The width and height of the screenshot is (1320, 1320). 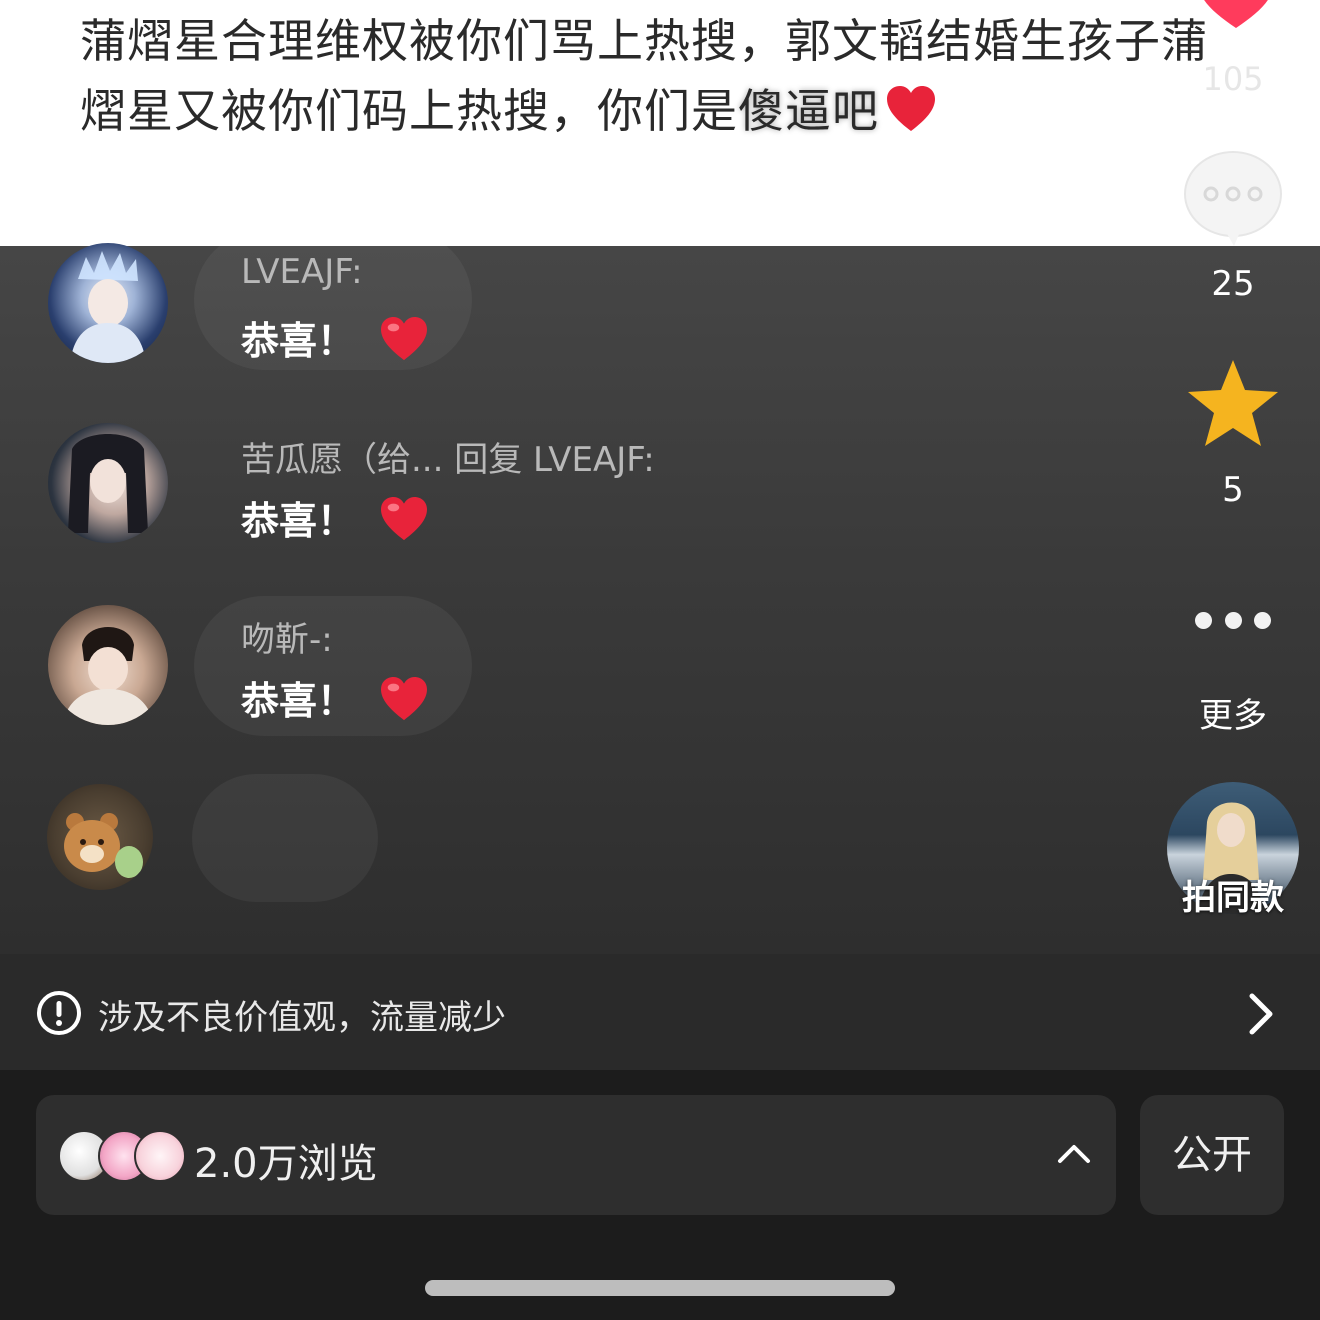 I want to click on more-label: 更多, so click(x=1233, y=712).